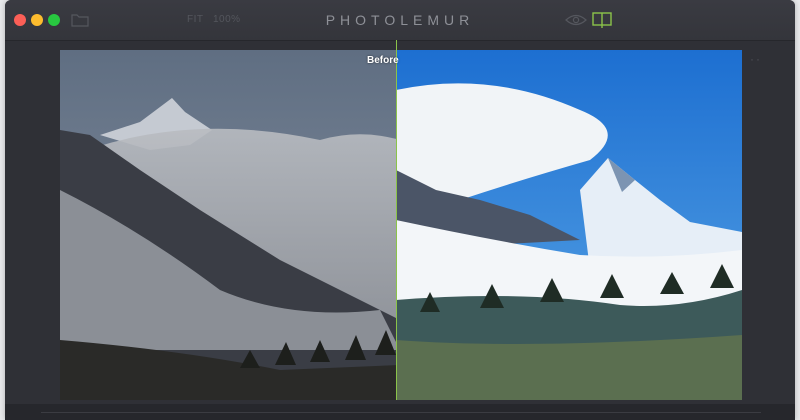 The width and height of the screenshot is (800, 420). What do you see at coordinates (396, 220) in the screenshot?
I see `before-after-divider` at bounding box center [396, 220].